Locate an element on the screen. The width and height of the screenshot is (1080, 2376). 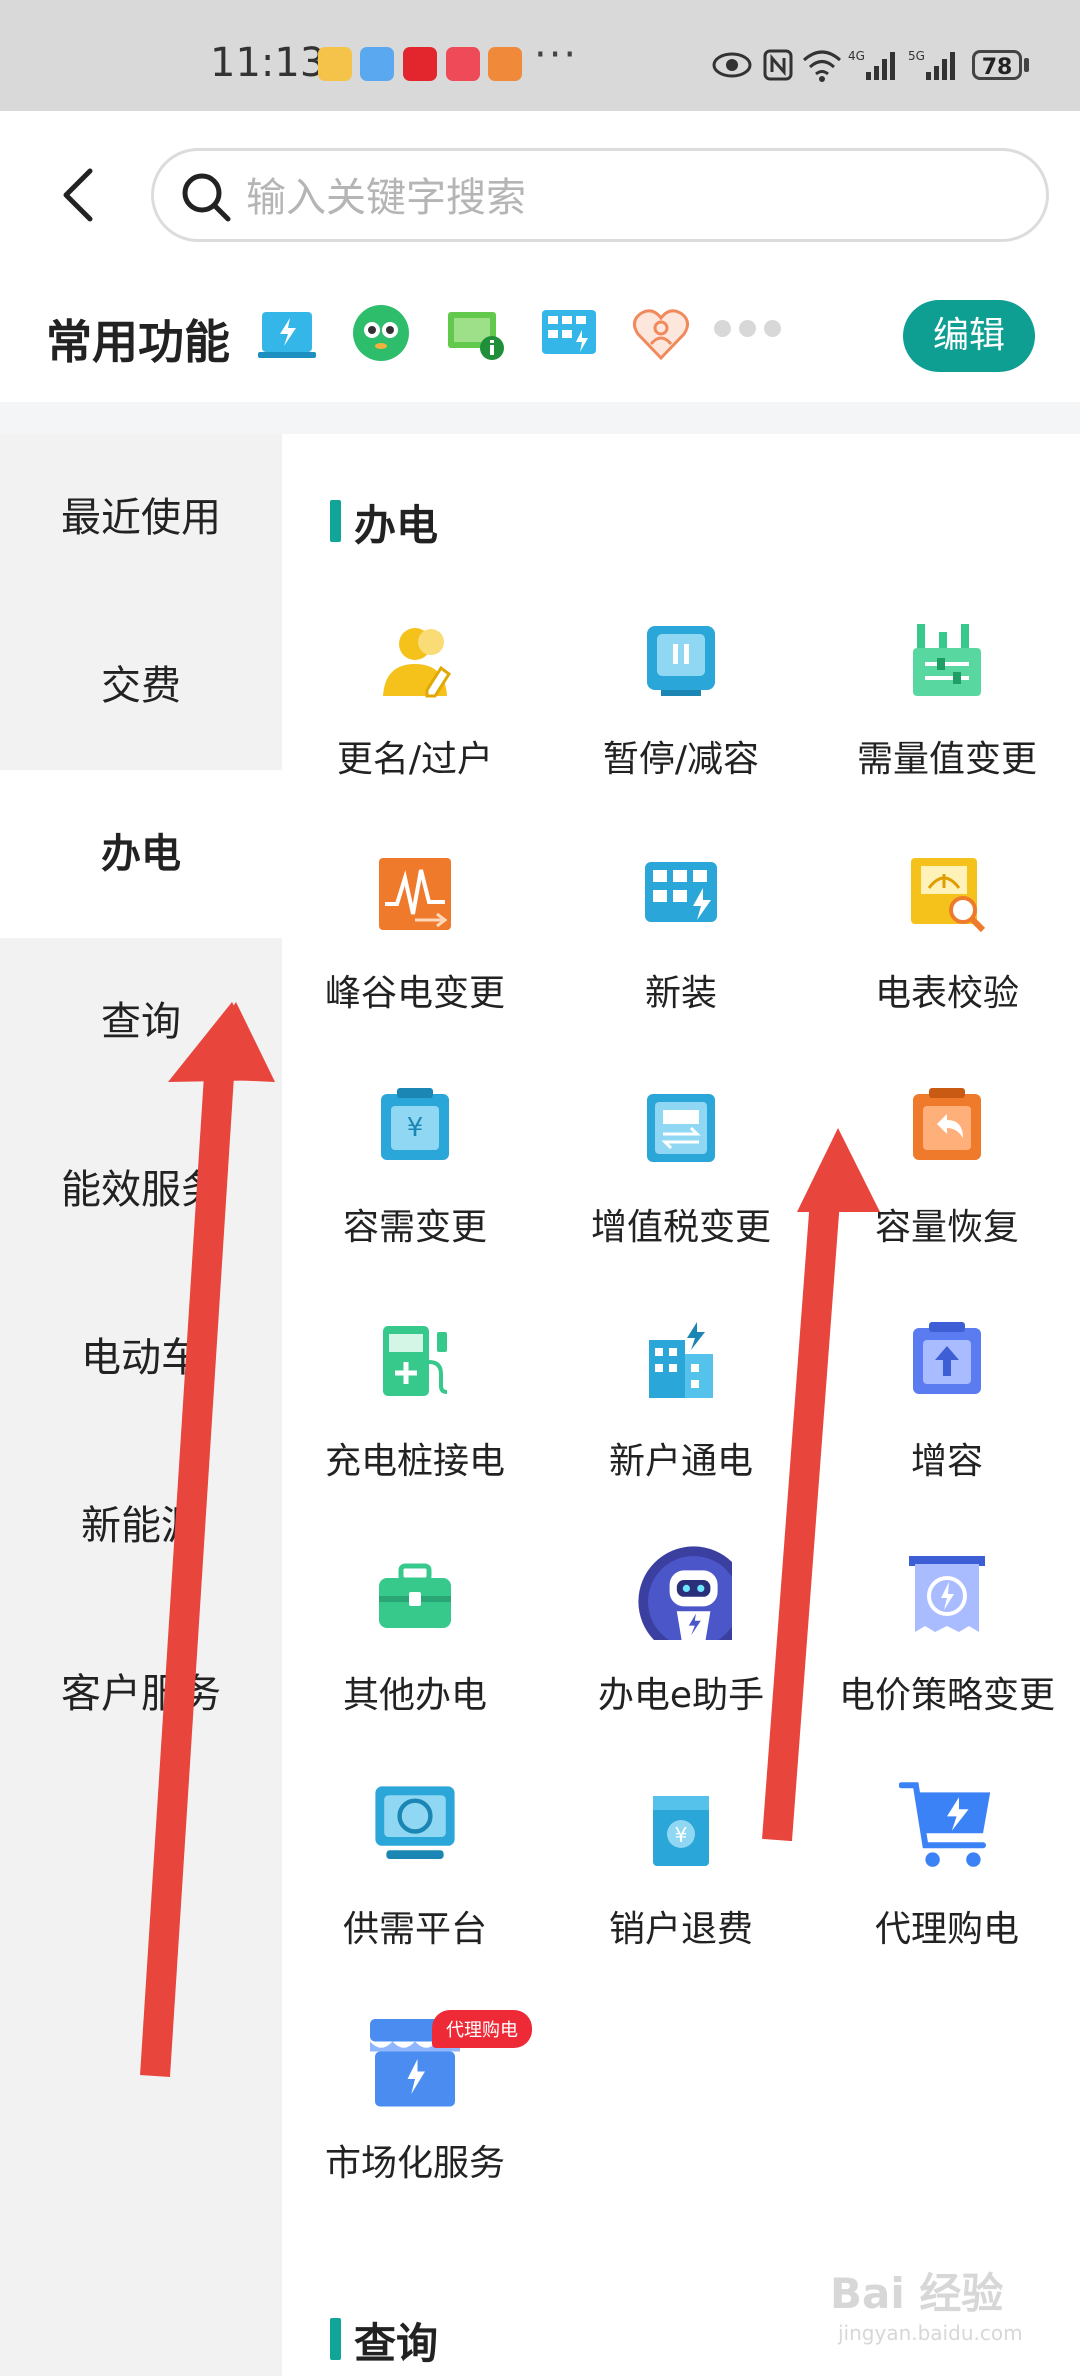
edit-button: 编辑 is located at coordinates (969, 336).